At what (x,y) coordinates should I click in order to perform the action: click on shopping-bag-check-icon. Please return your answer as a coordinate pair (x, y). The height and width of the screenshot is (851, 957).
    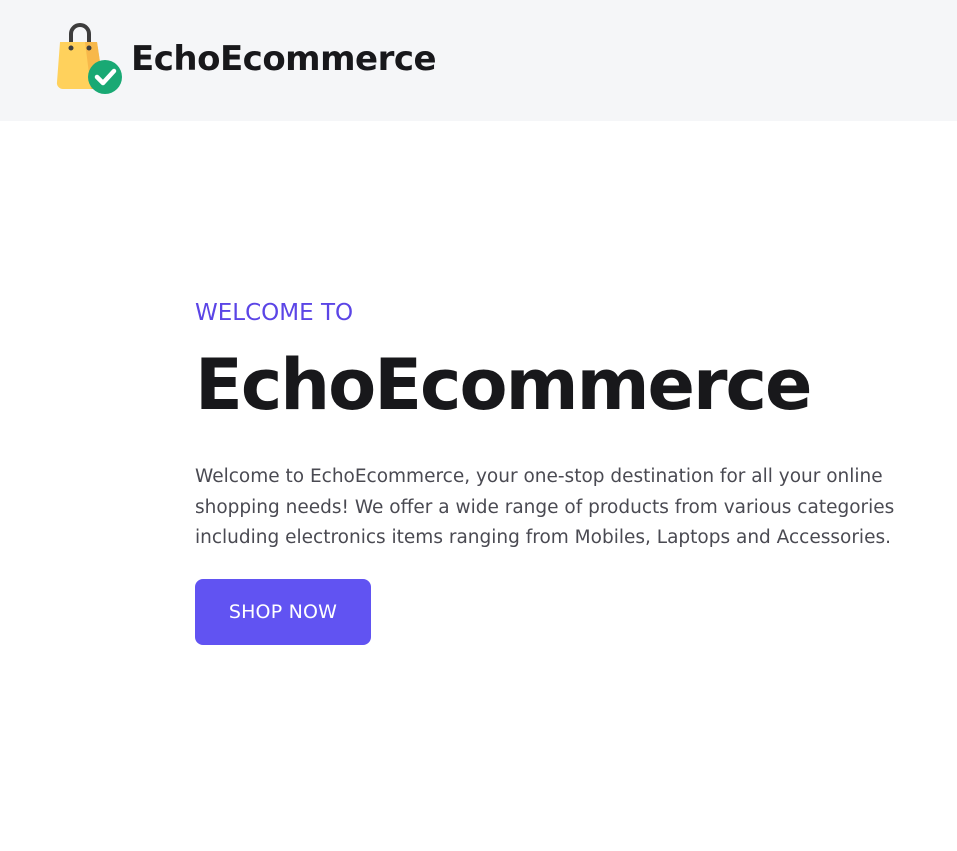
    Looking at the image, I should click on (90, 59).